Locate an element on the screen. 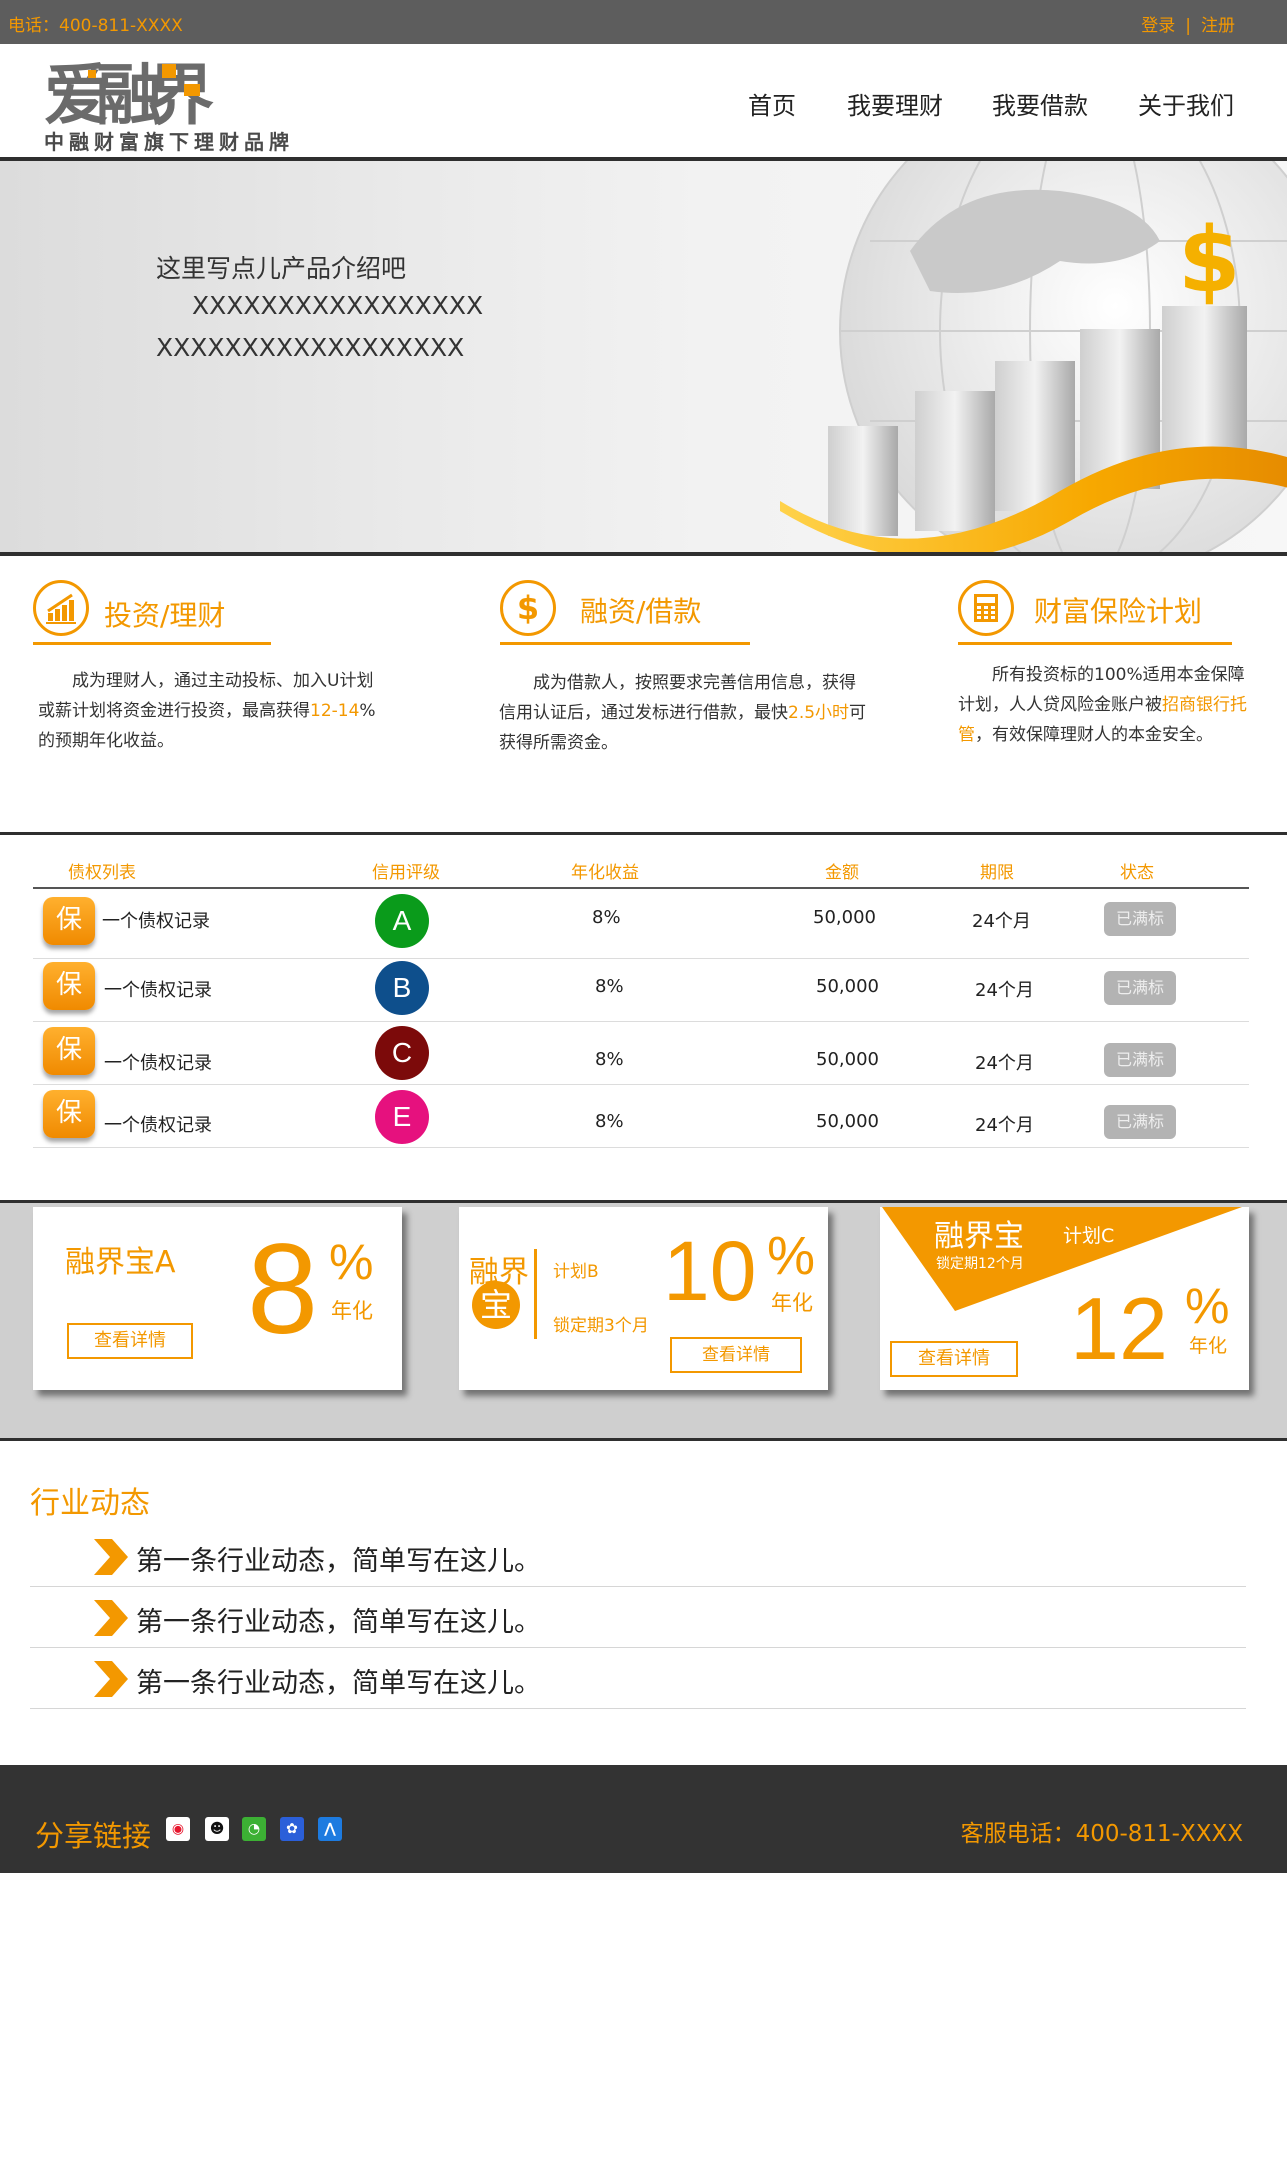 The height and width of the screenshot is (2168, 1287). table-row: 保 一个债权记录 C 8% 50,000 24个月 已满标 is located at coordinates (643, 1053).